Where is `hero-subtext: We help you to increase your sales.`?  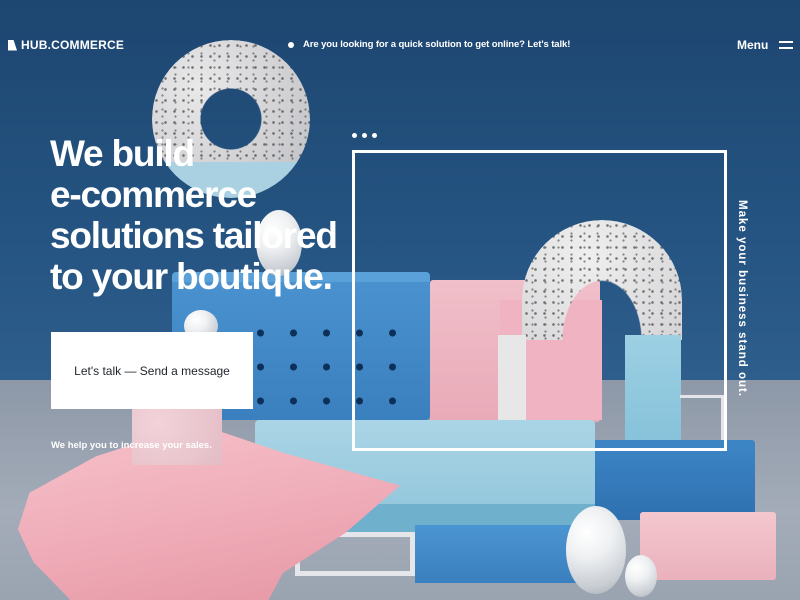
hero-subtext: We help you to increase your sales. is located at coordinates (131, 445).